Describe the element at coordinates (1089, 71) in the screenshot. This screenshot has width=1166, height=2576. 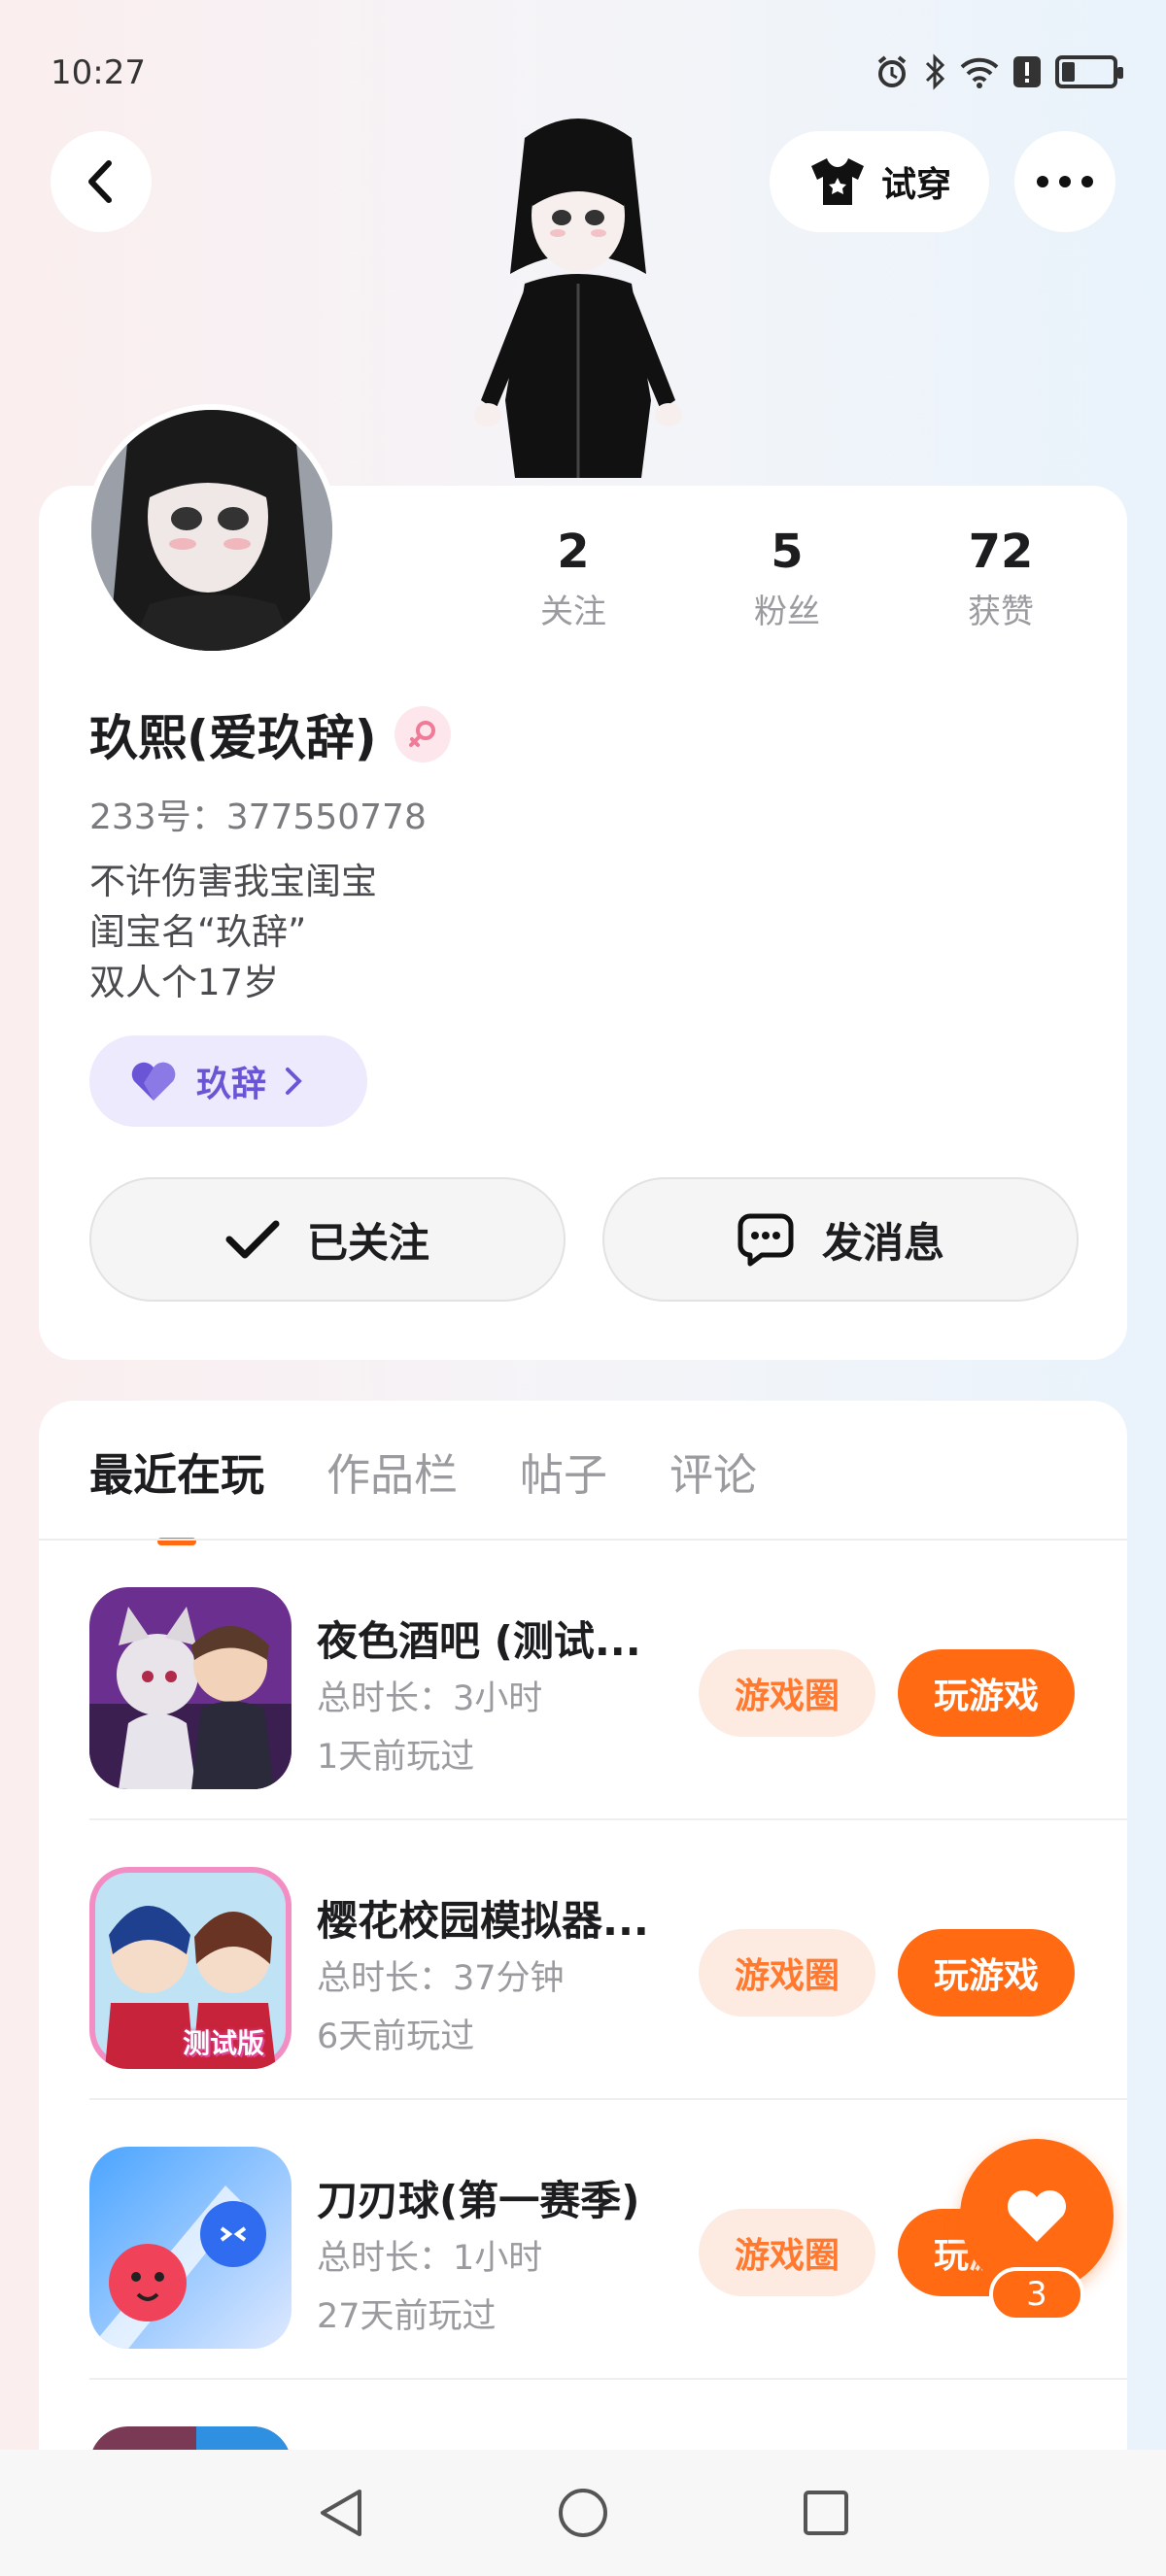
I see `battery-icon` at that location.